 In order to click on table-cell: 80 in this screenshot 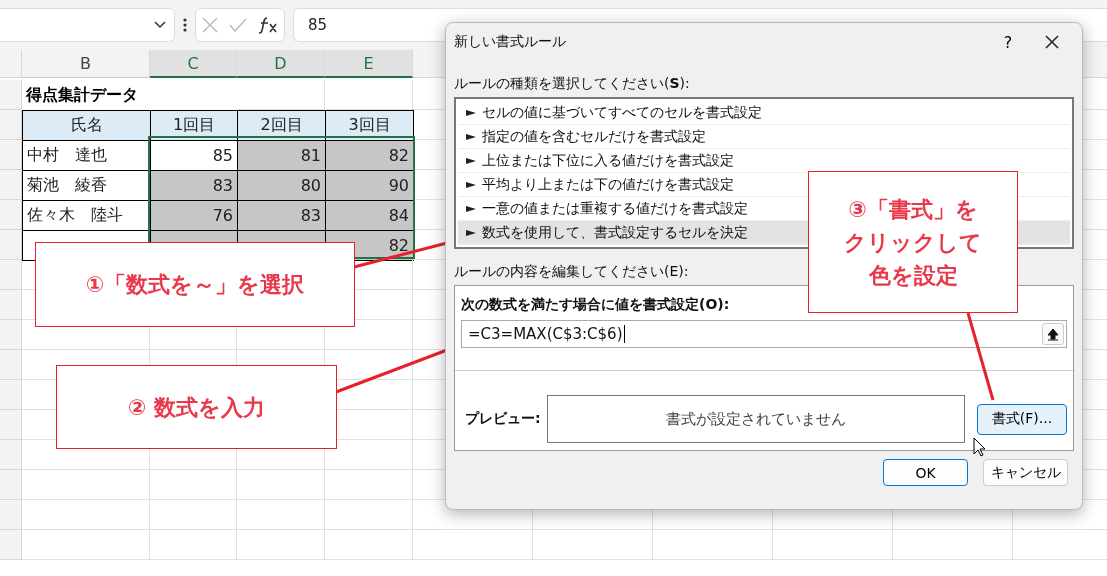, I will do `click(281, 185)`.